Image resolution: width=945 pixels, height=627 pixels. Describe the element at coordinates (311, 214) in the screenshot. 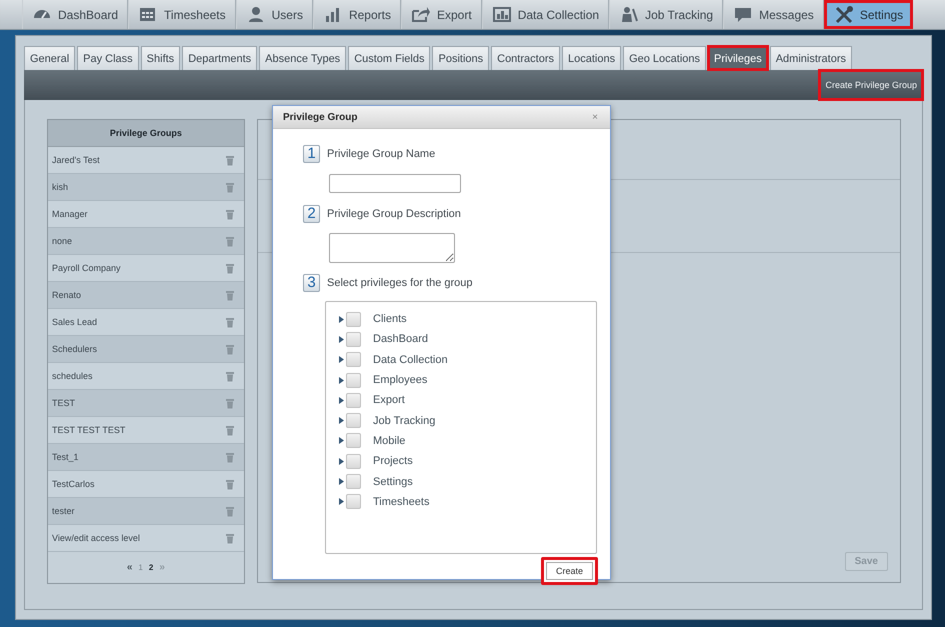

I see `step-number: 2` at that location.